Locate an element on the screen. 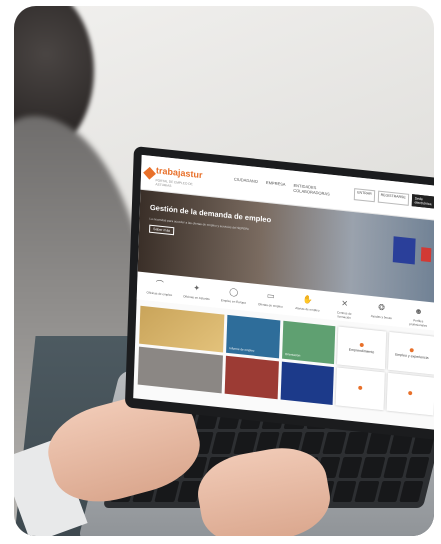  site-logo: trabajastur PORTAL DE EMPLEO DE ASTURIAS is located at coordinates (176, 175).